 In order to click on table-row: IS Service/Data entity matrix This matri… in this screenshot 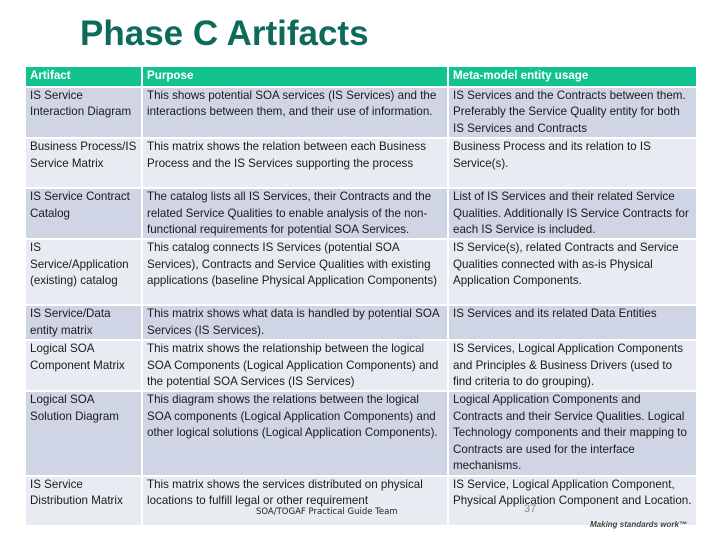, I will do `click(361, 323)`.